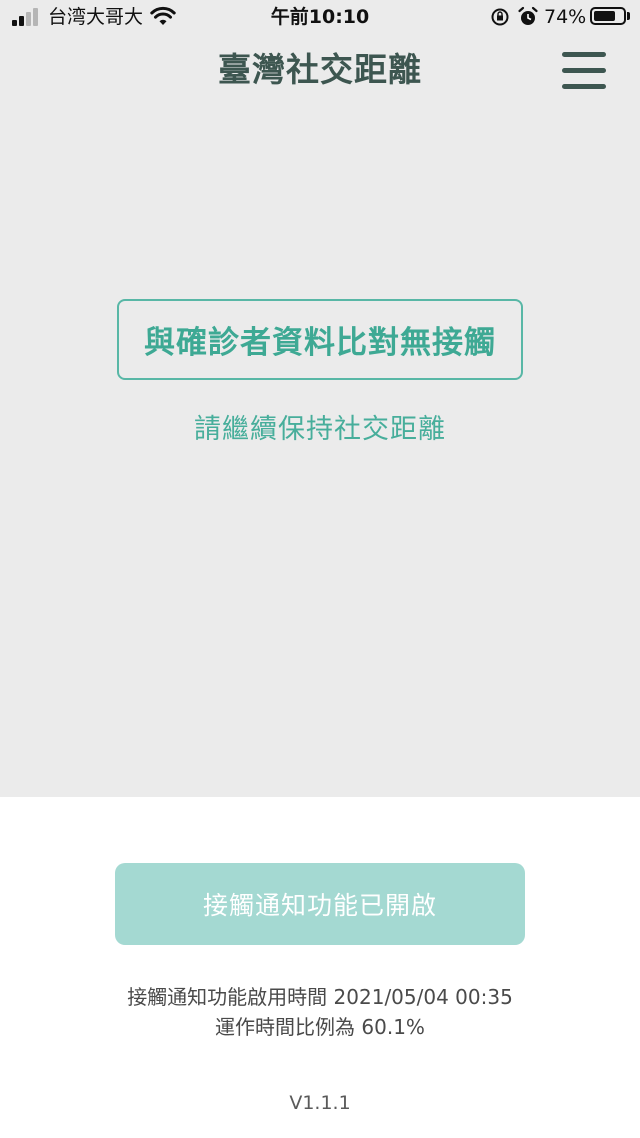  Describe the element at coordinates (320, 1027) in the screenshot. I see `operation-time-ratio: 運作時間比例為 60.1%` at that location.